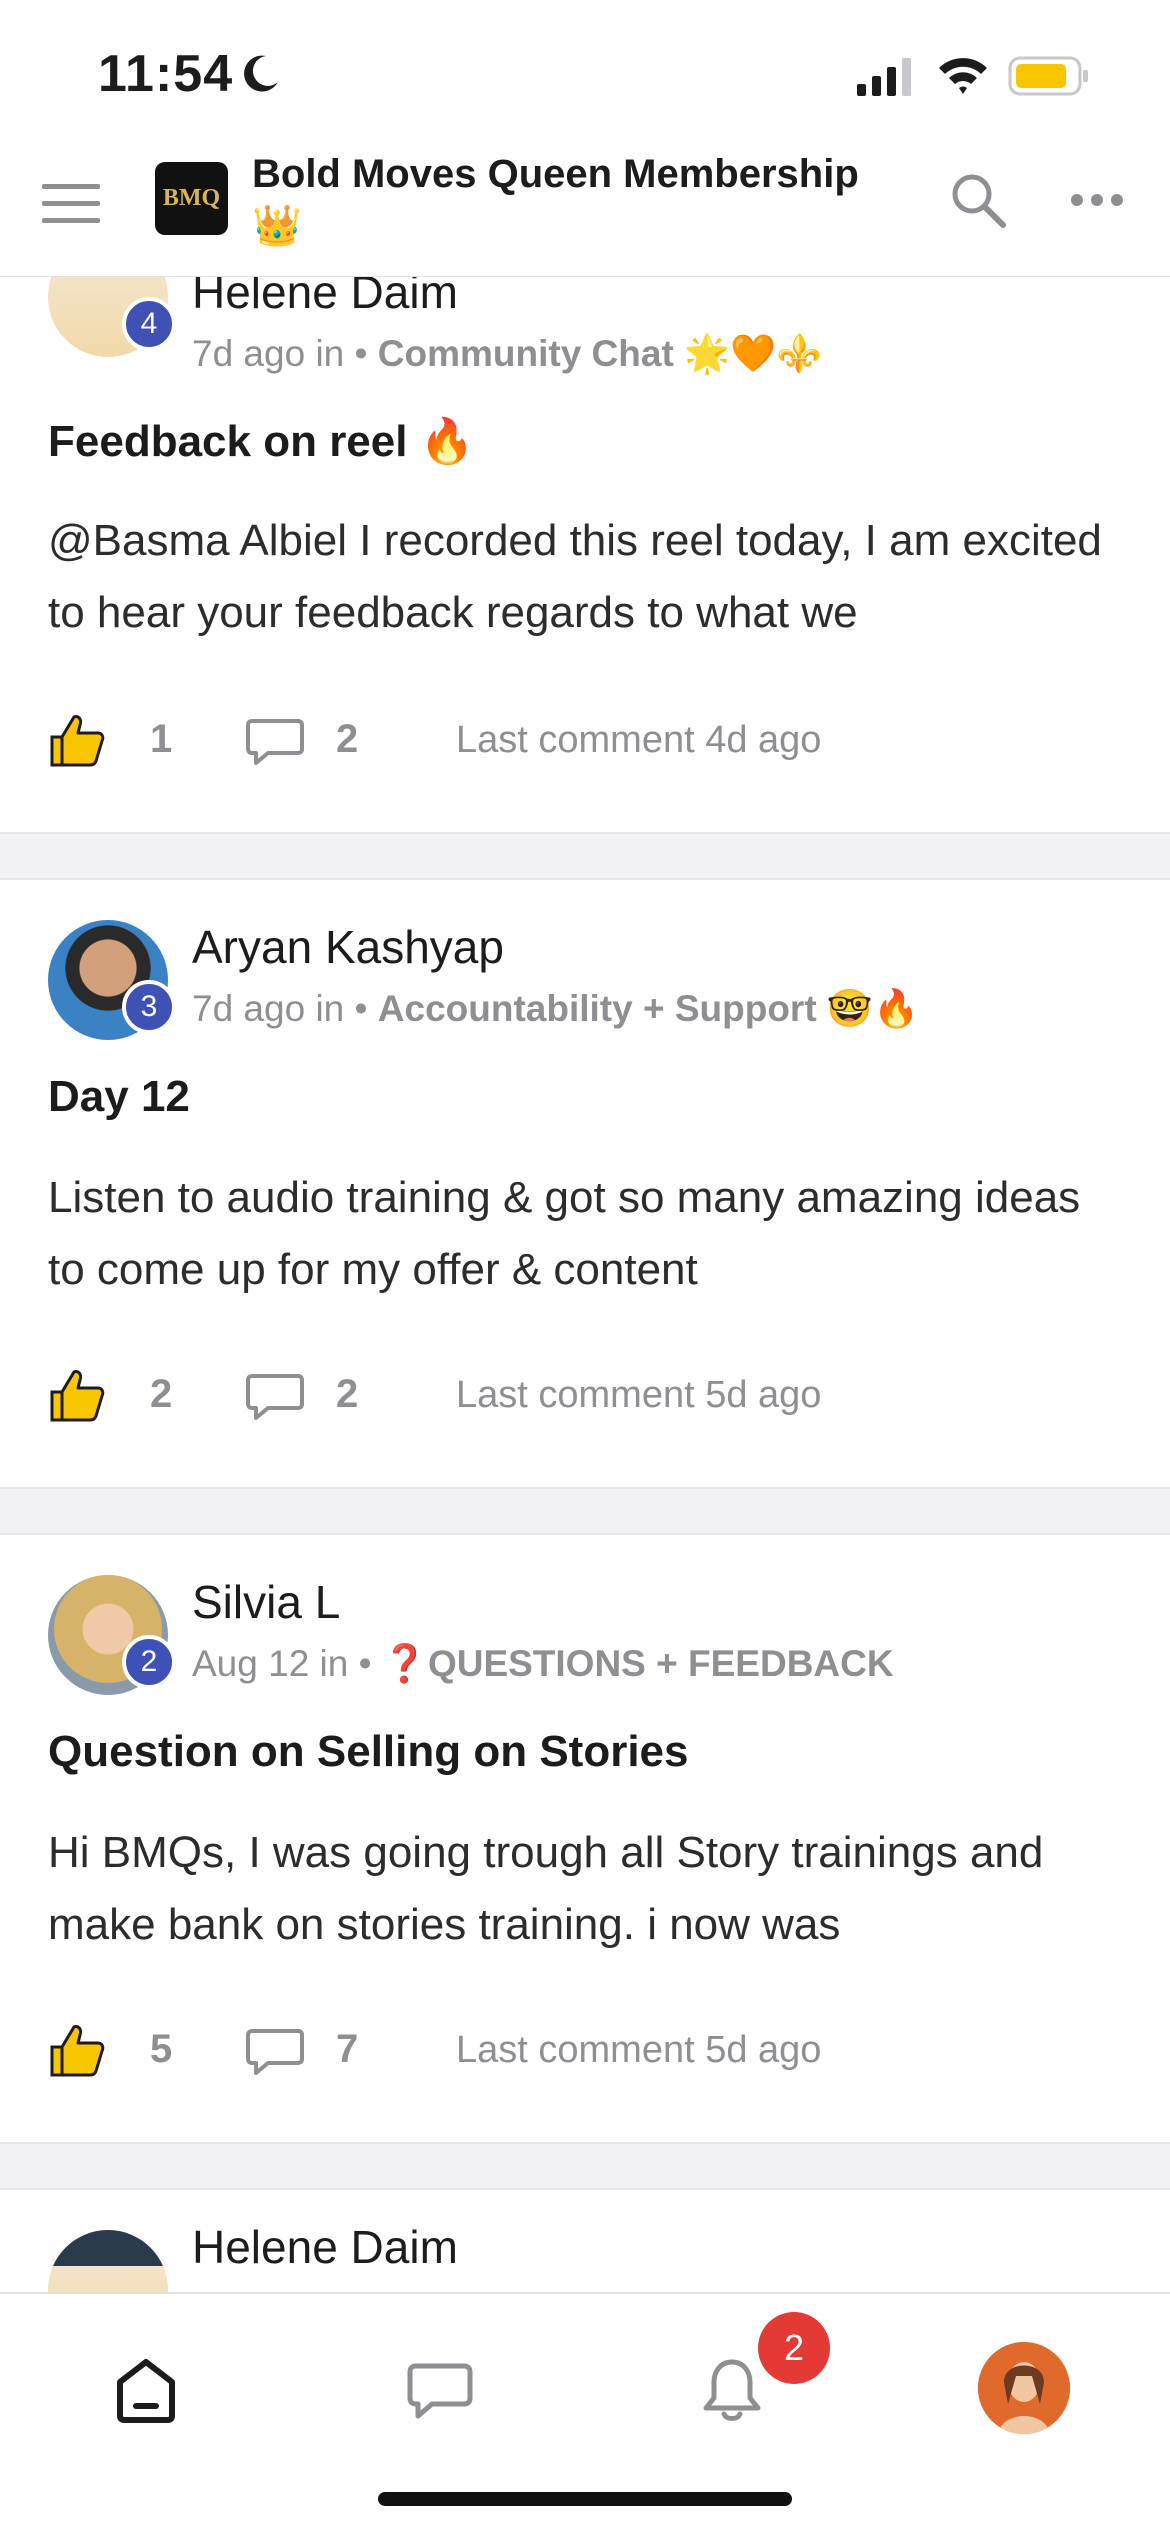  What do you see at coordinates (261, 441) in the screenshot?
I see `post-title: Feedback on reel 🔥` at bounding box center [261, 441].